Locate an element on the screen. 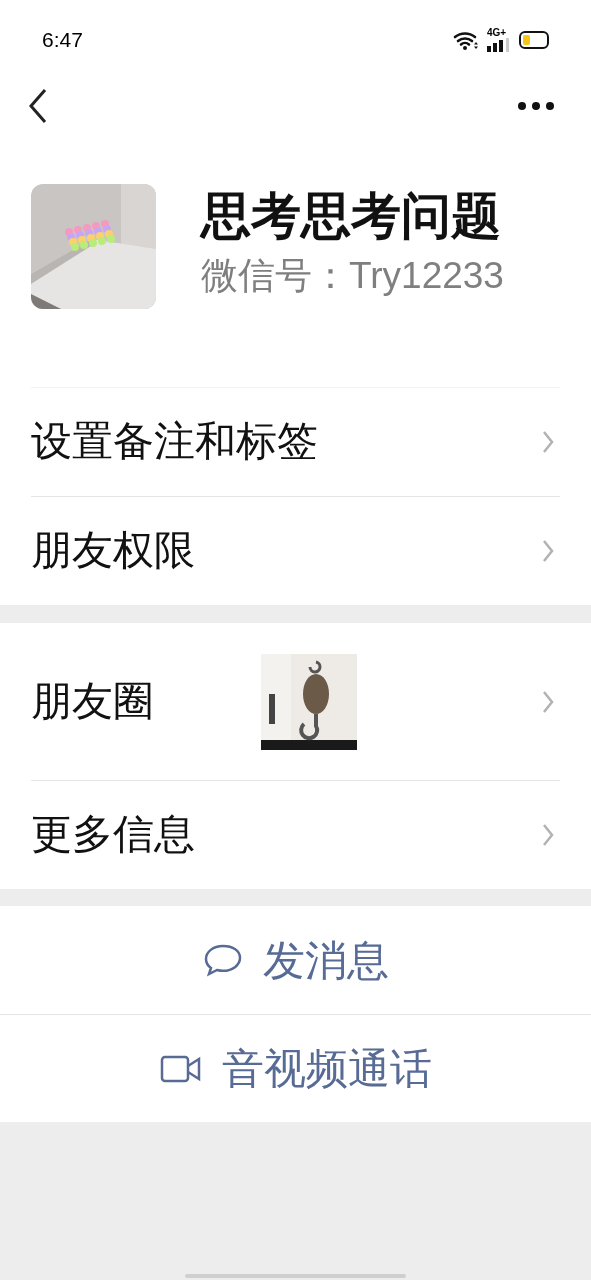  wifi-icon is located at coordinates (466, 40).